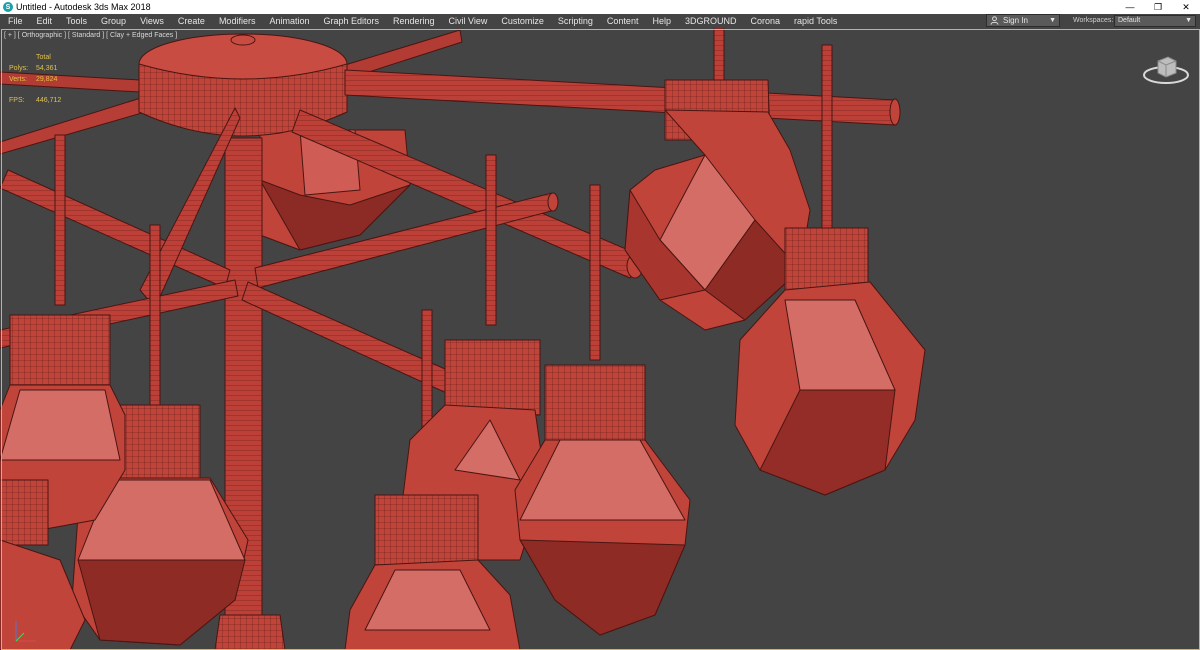 The height and width of the screenshot is (650, 1200). What do you see at coordinates (600, 7) in the screenshot?
I see `title-bar: S Untitled - Autodesk 3ds Max 2018 — ❐ ✕` at bounding box center [600, 7].